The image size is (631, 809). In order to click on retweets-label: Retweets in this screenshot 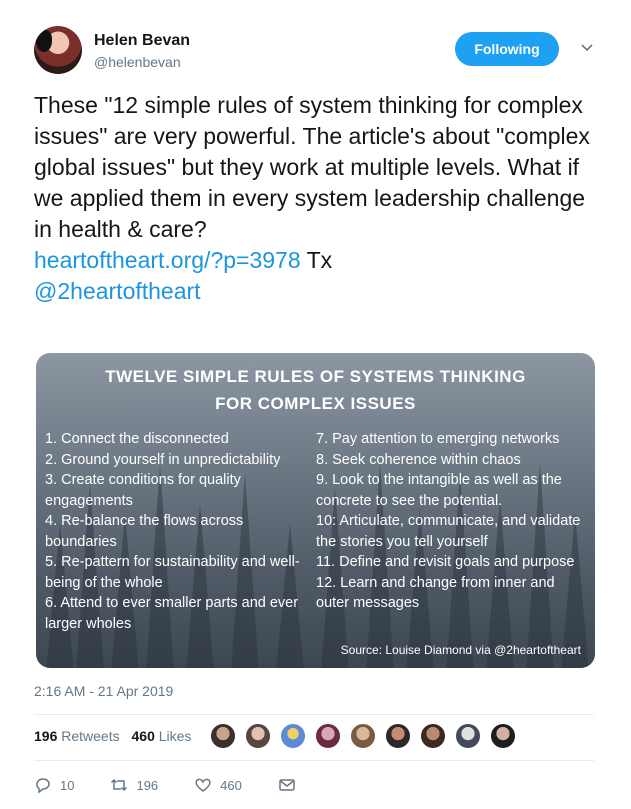, I will do `click(90, 736)`.